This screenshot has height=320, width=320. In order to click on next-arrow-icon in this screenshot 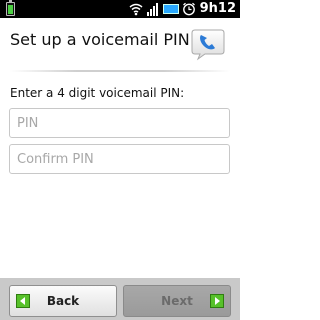, I will do `click(217, 301)`.